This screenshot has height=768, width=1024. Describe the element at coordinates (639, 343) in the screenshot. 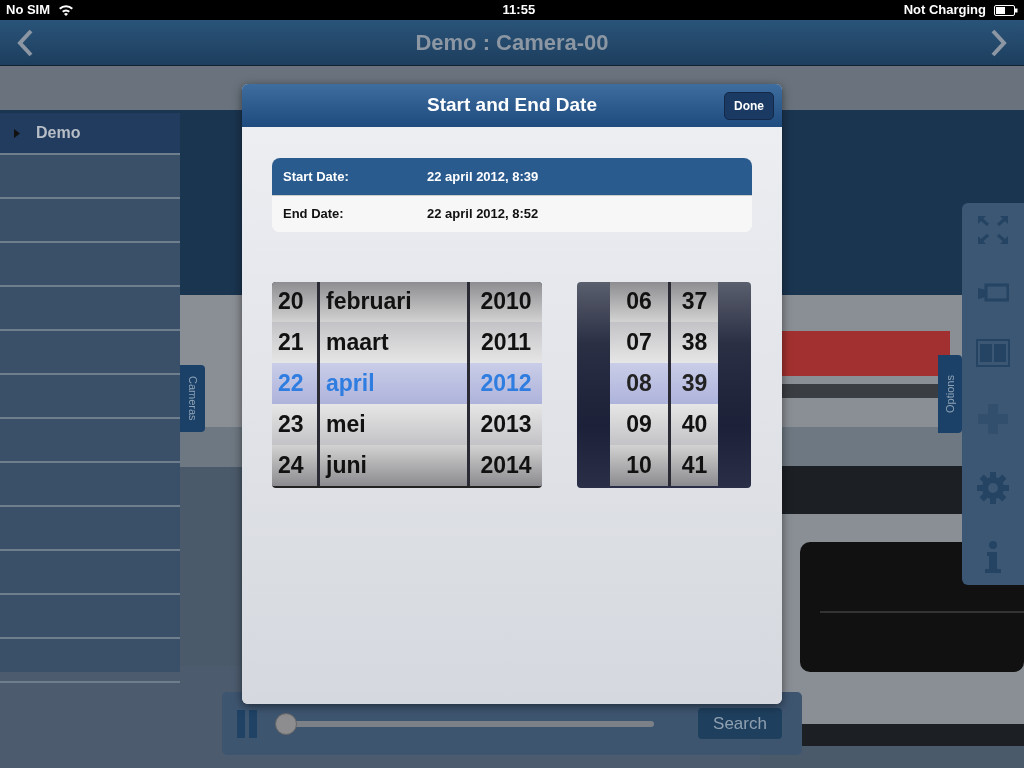

I see `hour-value: 07` at that location.